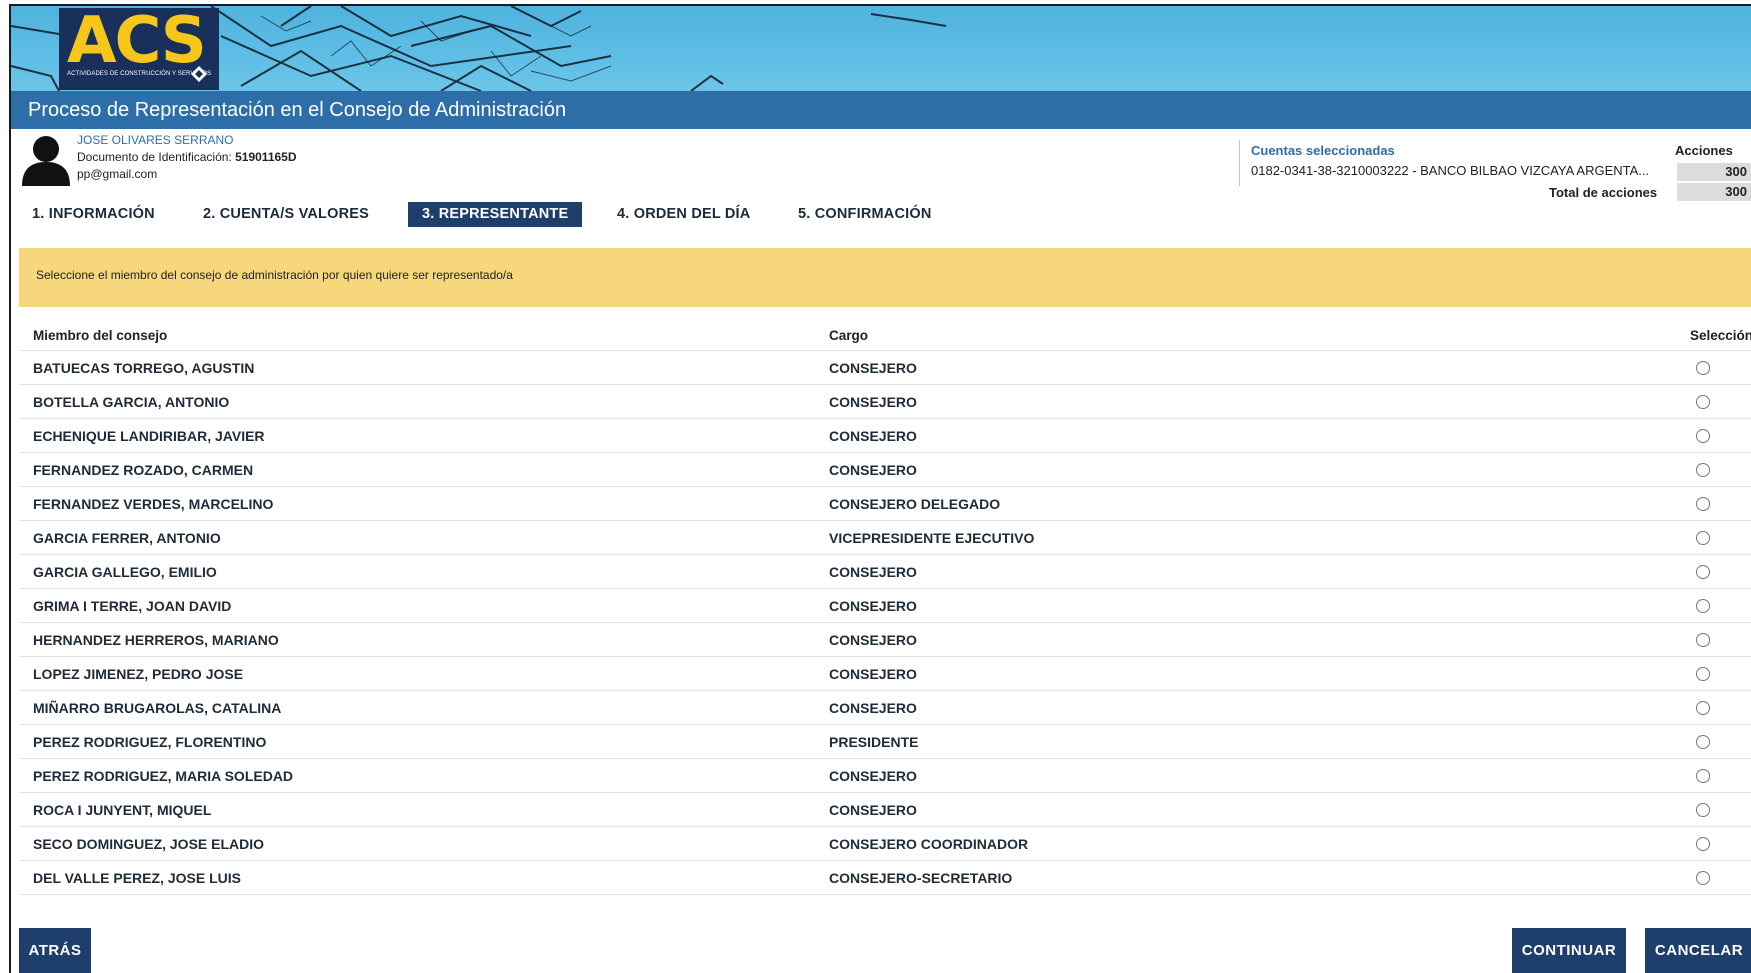 The image size is (1751, 973). I want to click on header-seleccion: Selección, so click(1720, 335).